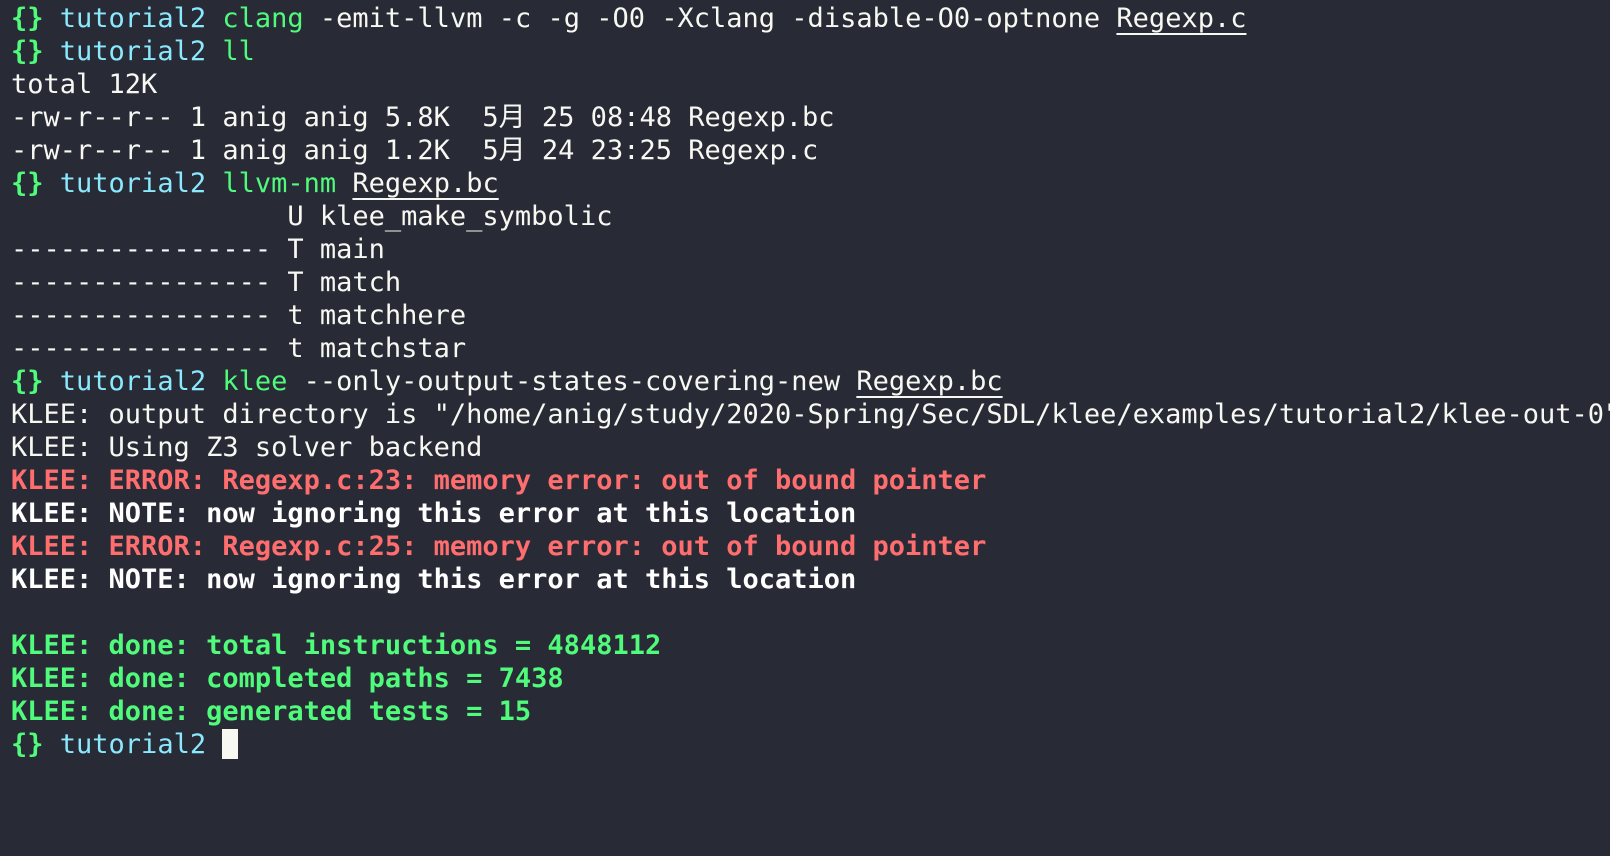 The image size is (1610, 856). I want to click on command-name: llvm-nm, so click(279, 183).